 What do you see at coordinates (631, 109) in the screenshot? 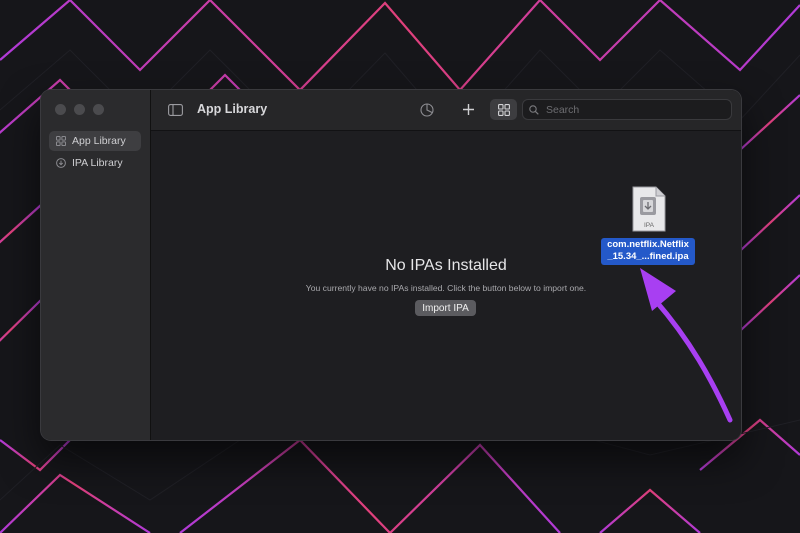
I see `search-input` at bounding box center [631, 109].